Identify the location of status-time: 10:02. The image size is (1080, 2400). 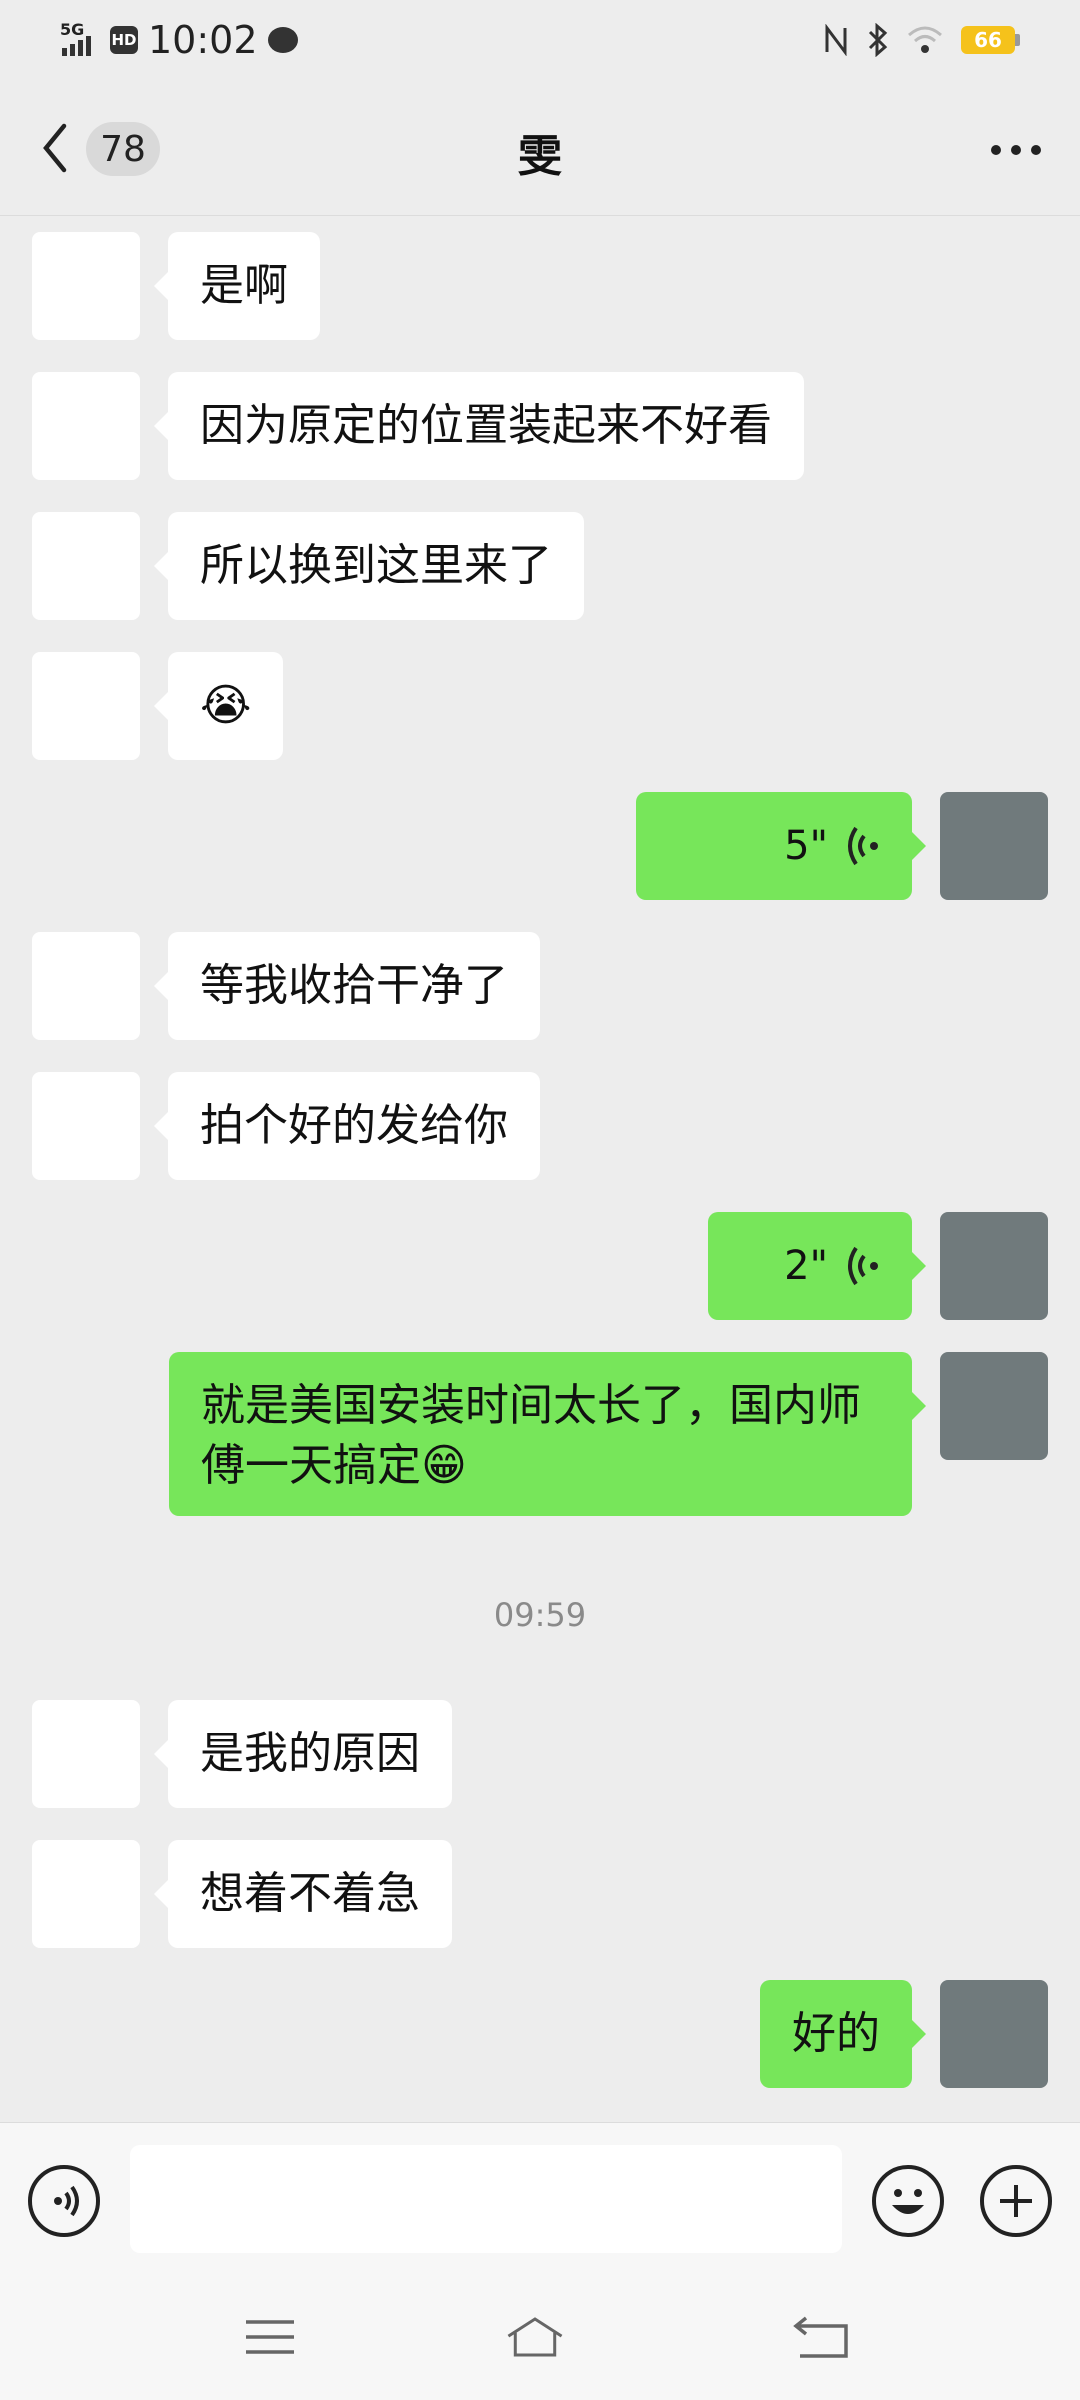
(203, 40).